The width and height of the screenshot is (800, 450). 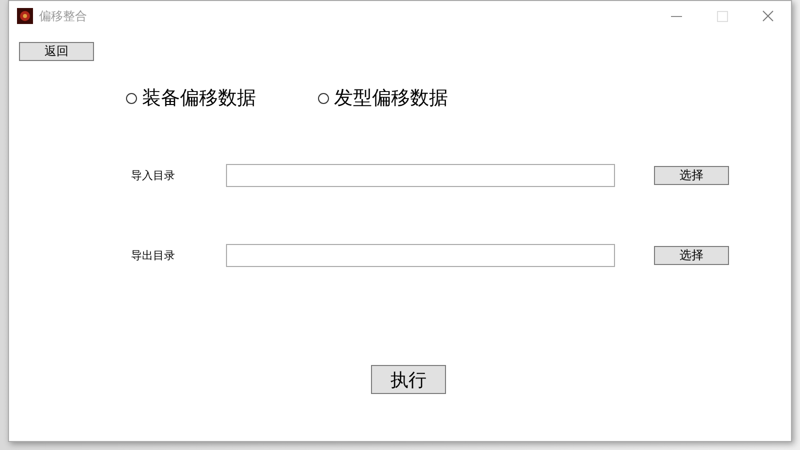 I want to click on back-button: 返回, so click(x=56, y=51).